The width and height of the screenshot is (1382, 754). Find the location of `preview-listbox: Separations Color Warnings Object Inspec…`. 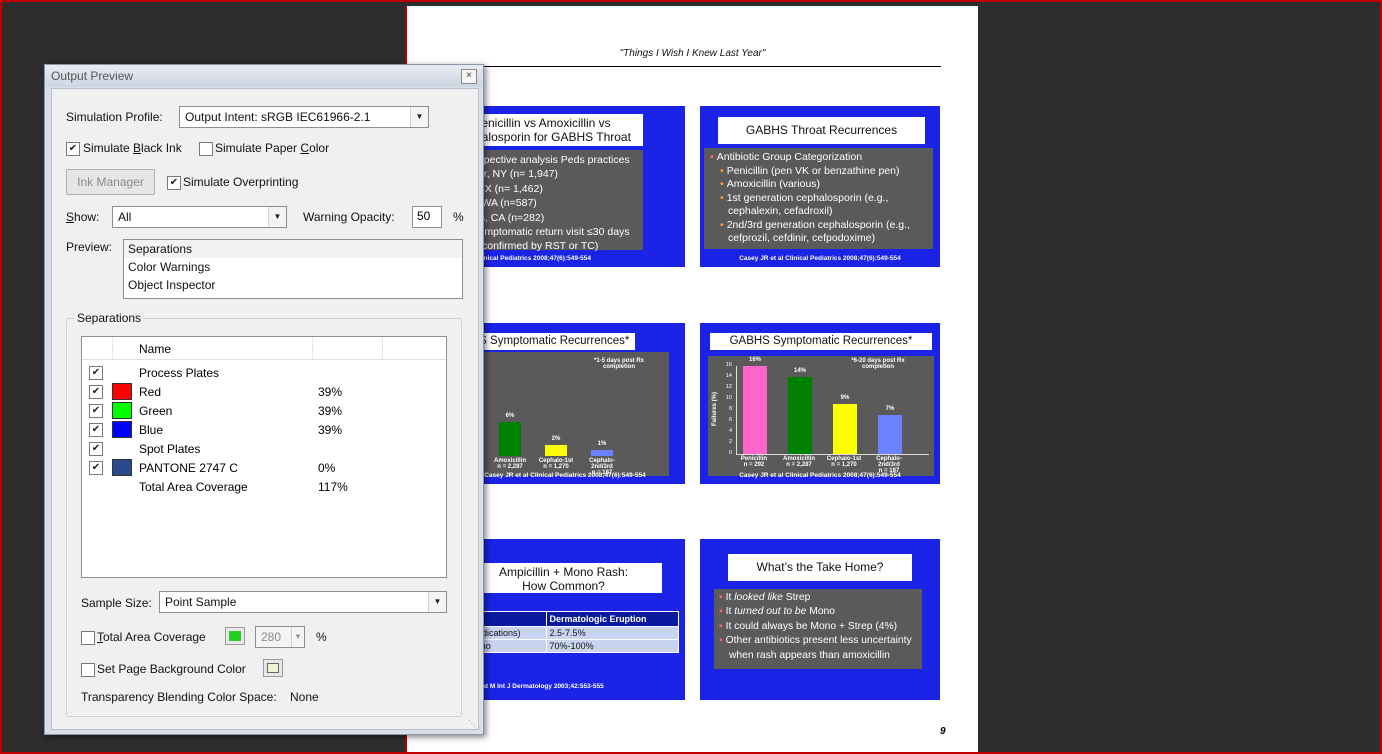

preview-listbox: Separations Color Warnings Object Inspec… is located at coordinates (293, 269).